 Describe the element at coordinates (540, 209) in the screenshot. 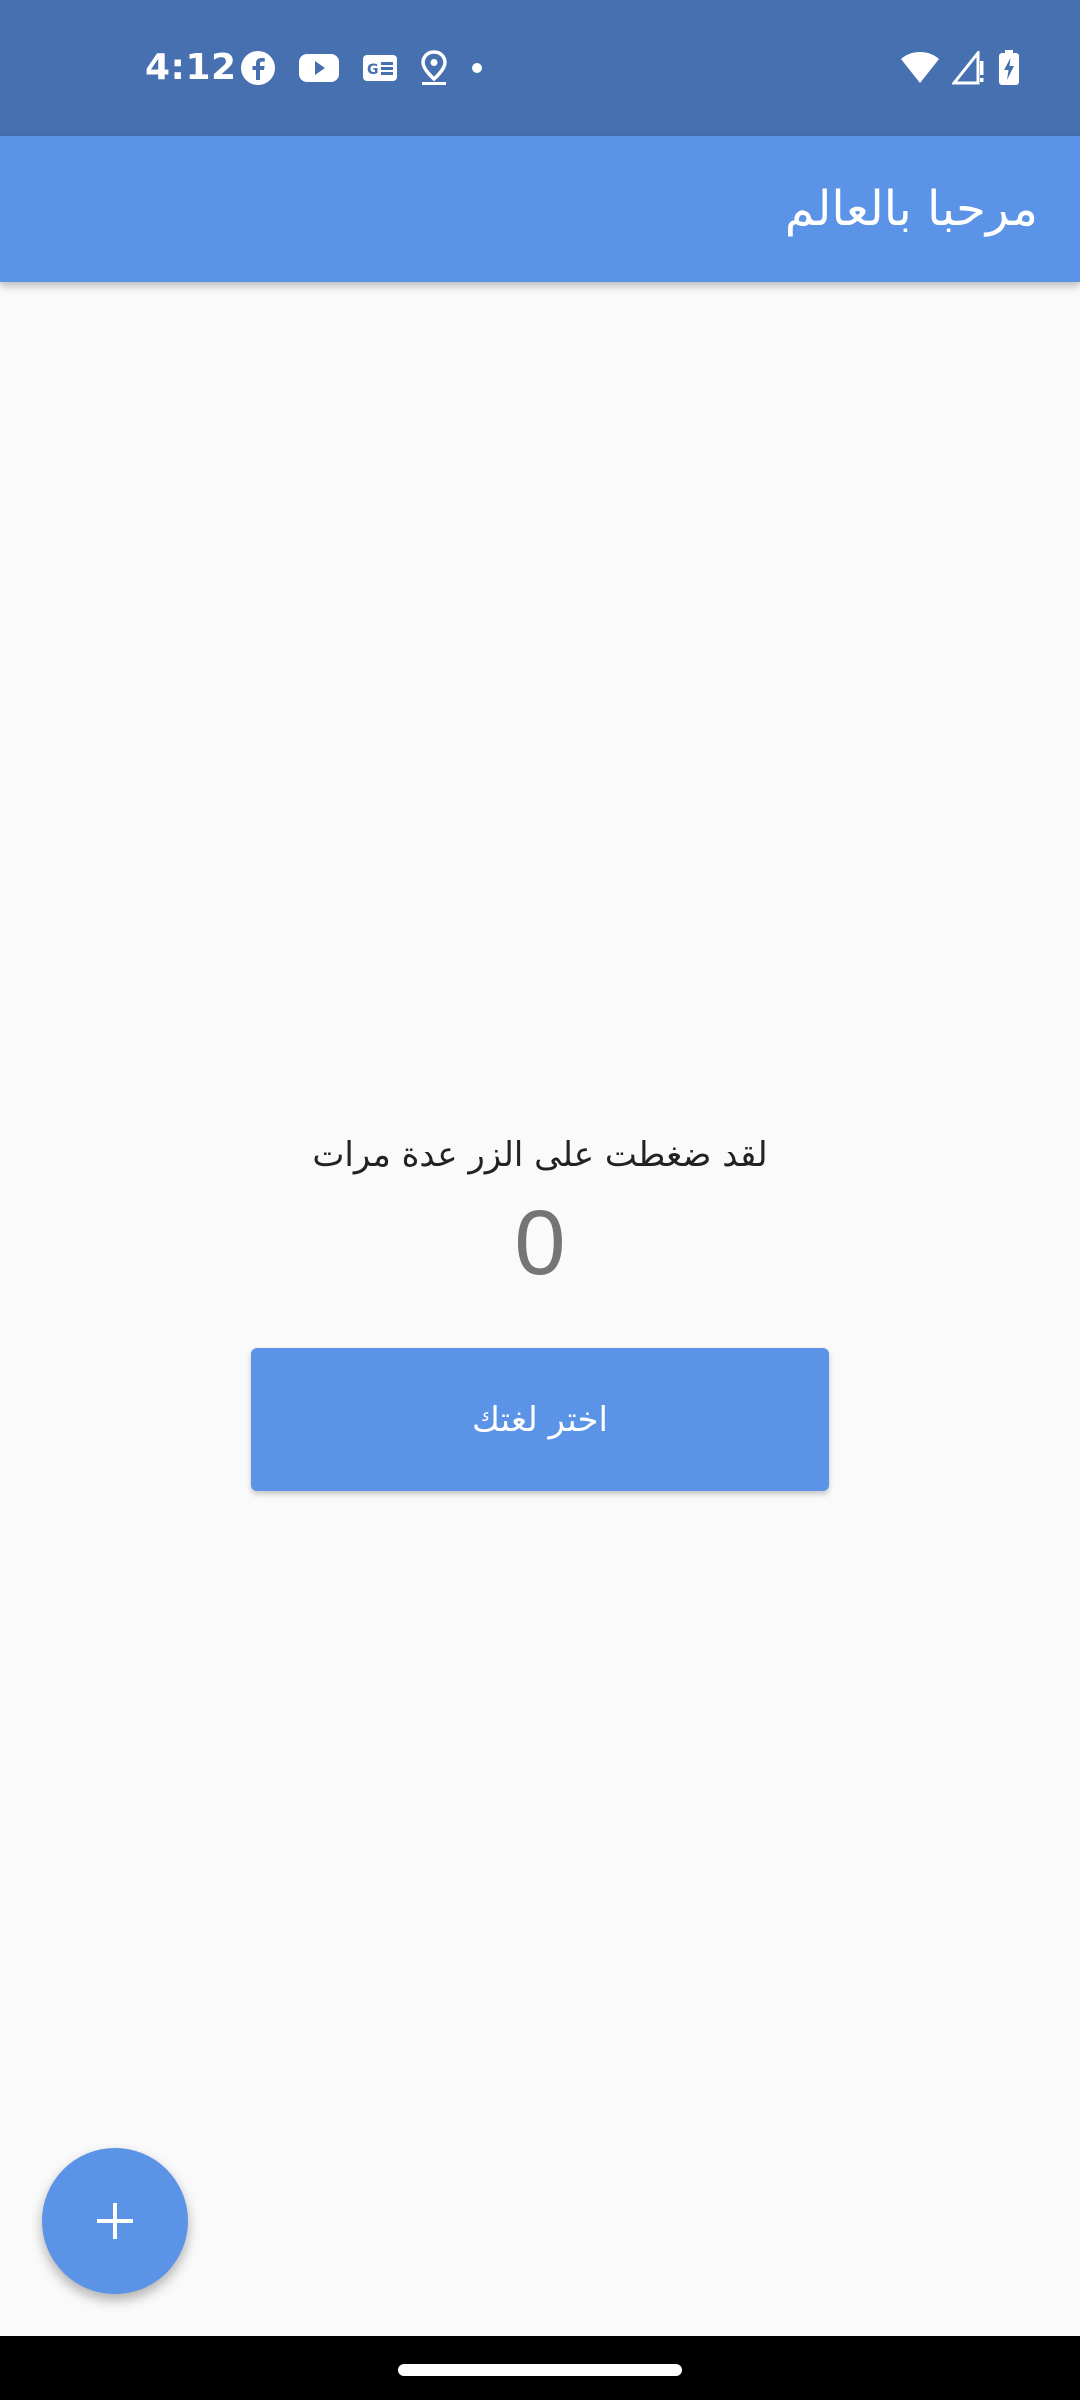

I see `app-bar: مرحبا بالعالم` at that location.